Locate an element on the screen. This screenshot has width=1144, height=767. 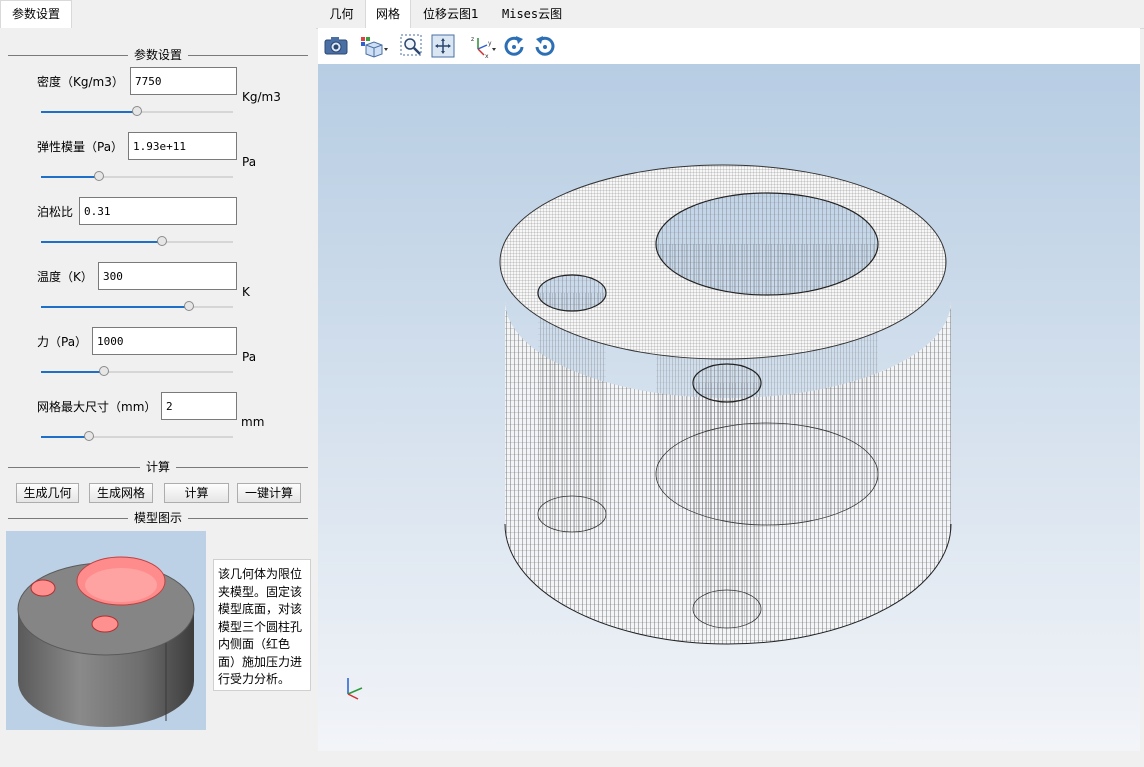
compute-group-header: 计算 is located at coordinates (158, 467).